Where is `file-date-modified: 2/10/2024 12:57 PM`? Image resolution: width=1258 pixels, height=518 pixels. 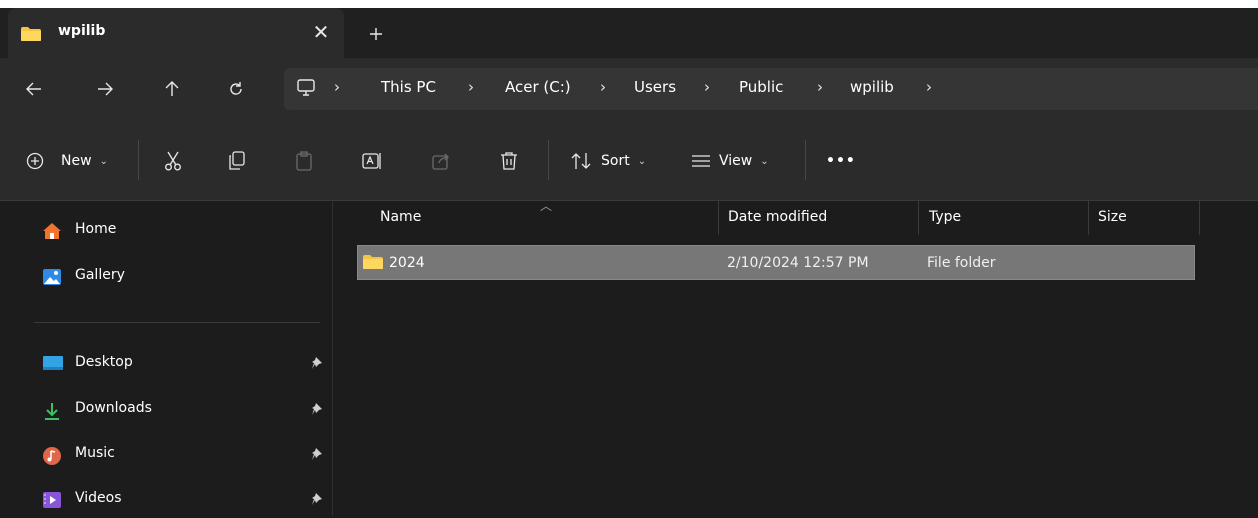
file-date-modified: 2/10/2024 12:57 PM is located at coordinates (798, 263).